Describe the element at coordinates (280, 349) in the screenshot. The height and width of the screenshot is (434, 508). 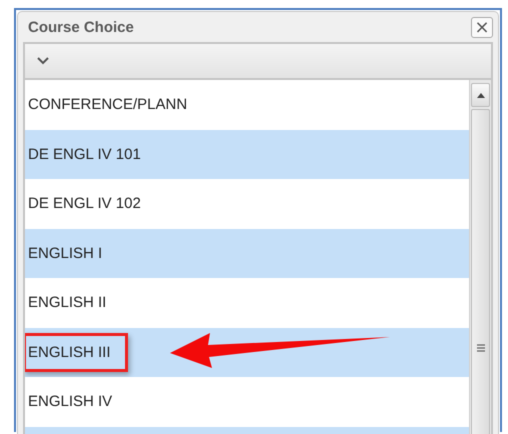
I see `arrow-icon` at that location.